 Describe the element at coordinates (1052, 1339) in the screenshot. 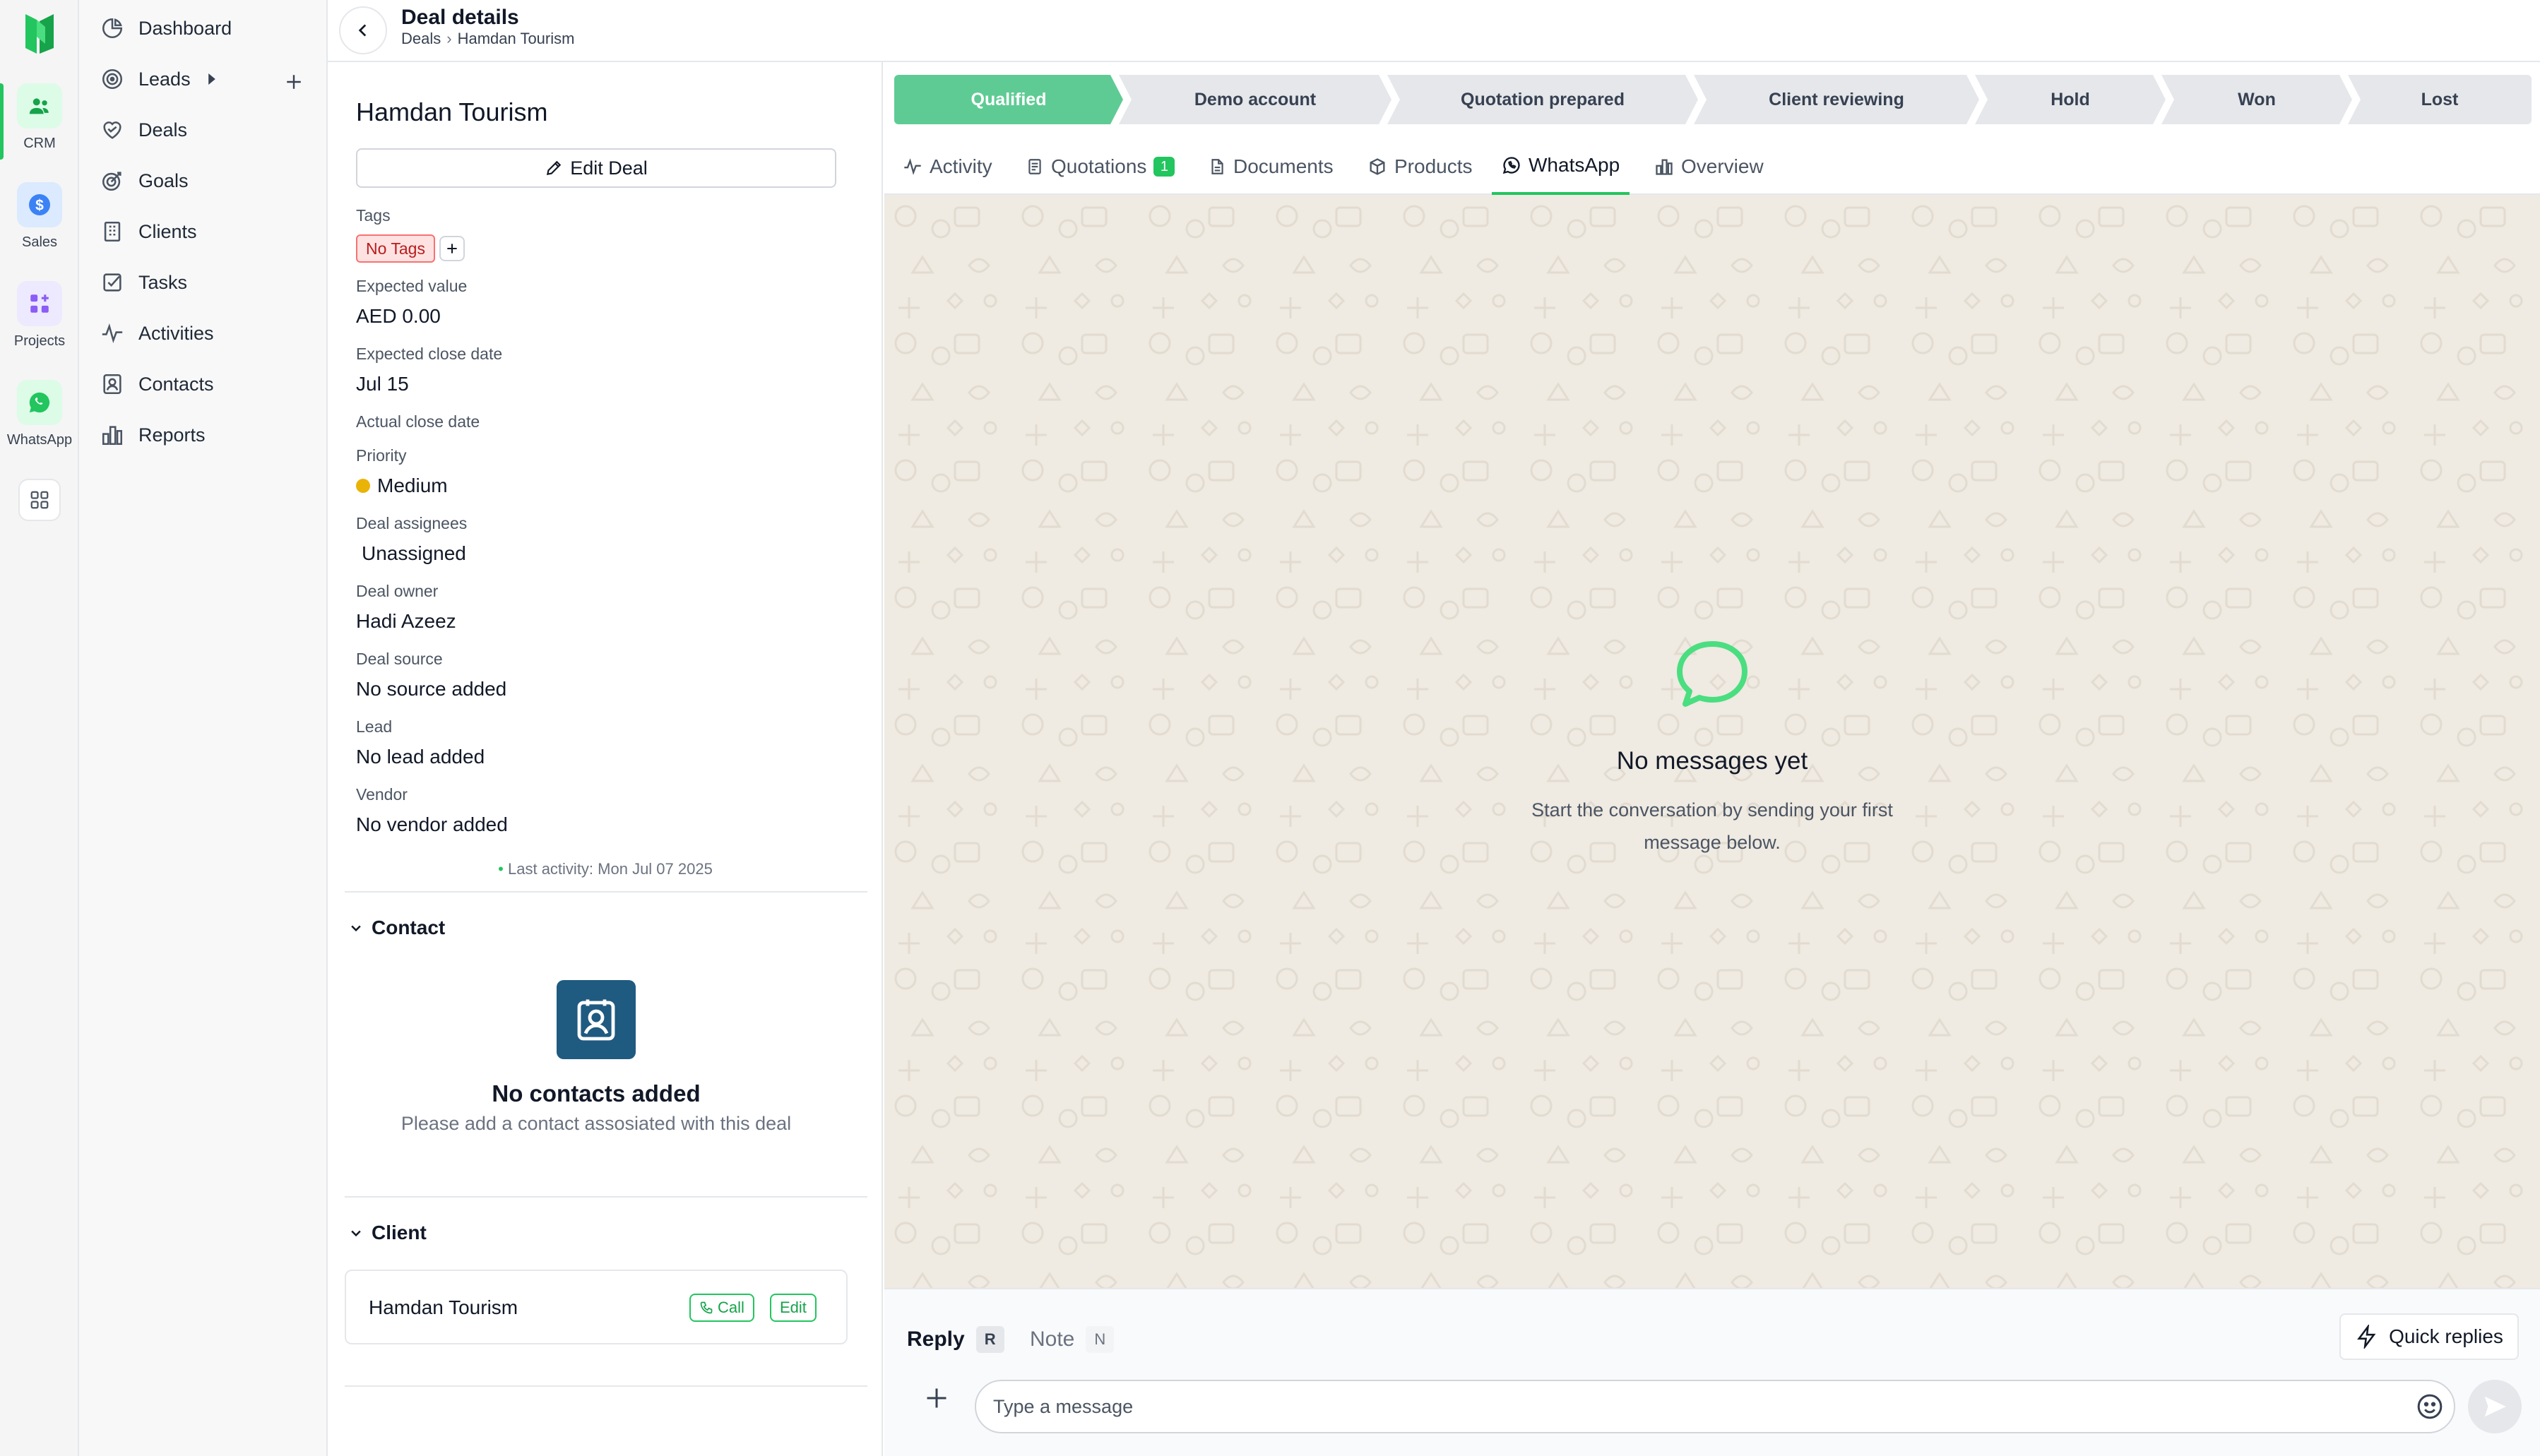

I see `note-label: Note` at that location.